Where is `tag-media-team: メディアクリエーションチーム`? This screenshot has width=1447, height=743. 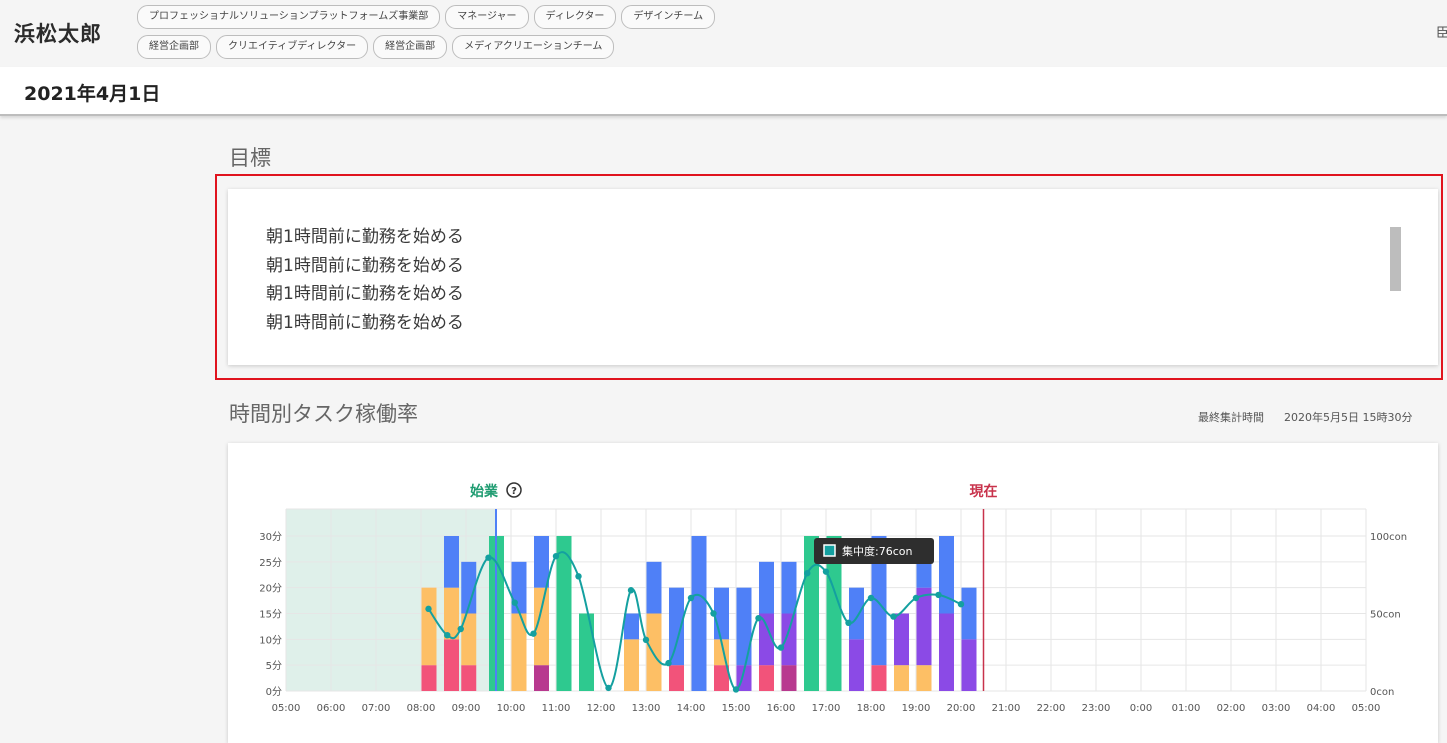
tag-media-team: メディアクリエーションチーム is located at coordinates (533, 47).